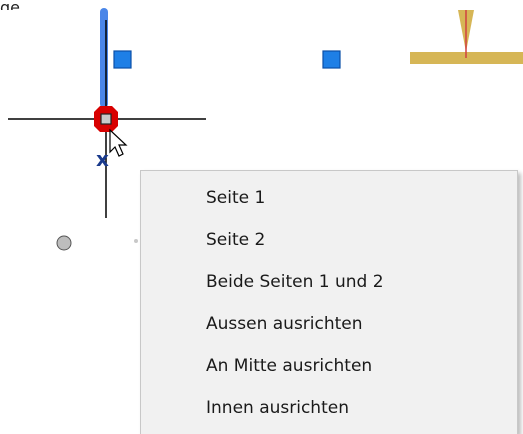  I want to click on grey-point-circle, so click(64, 243).